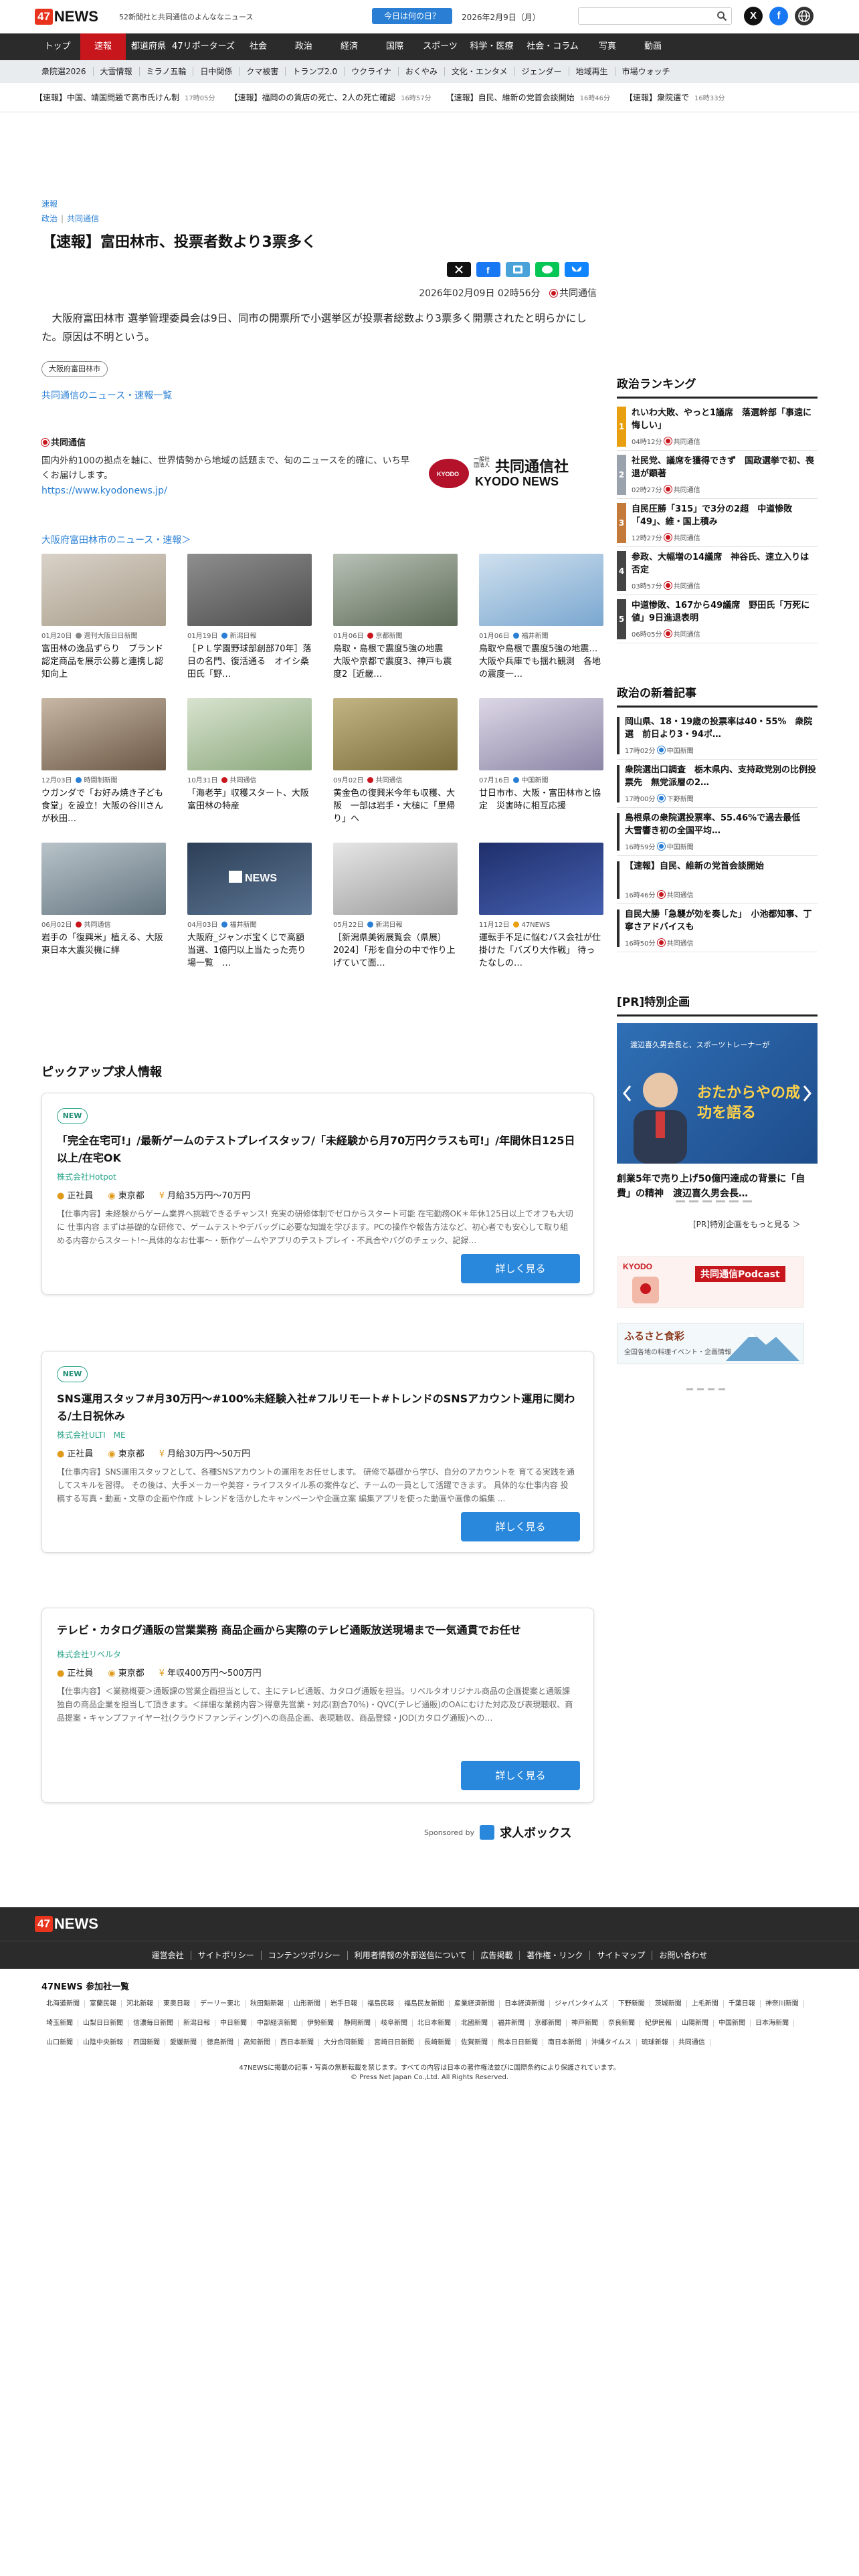 The image size is (859, 2576). What do you see at coordinates (668, 2002) in the screenshot?
I see `member-link: 茨城新聞` at bounding box center [668, 2002].